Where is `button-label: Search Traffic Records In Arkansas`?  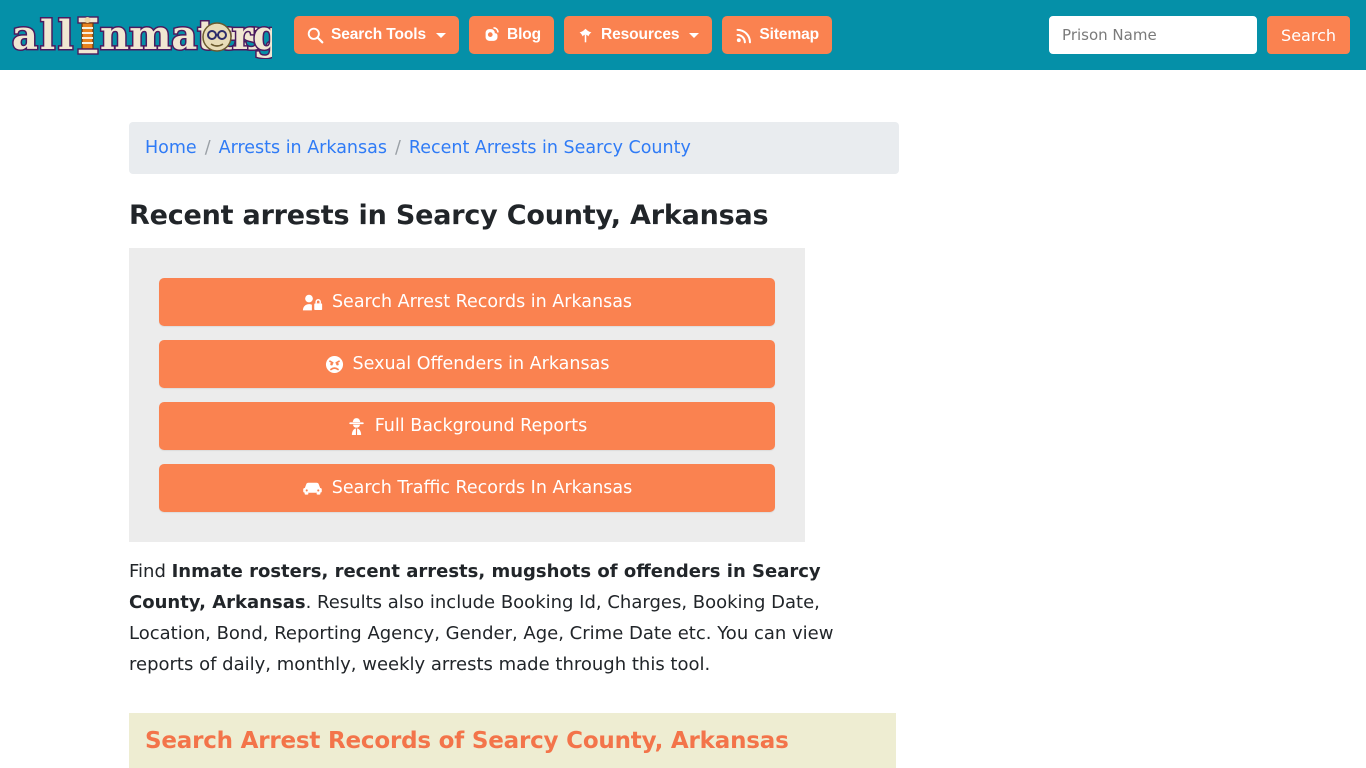 button-label: Search Traffic Records In Arkansas is located at coordinates (482, 488).